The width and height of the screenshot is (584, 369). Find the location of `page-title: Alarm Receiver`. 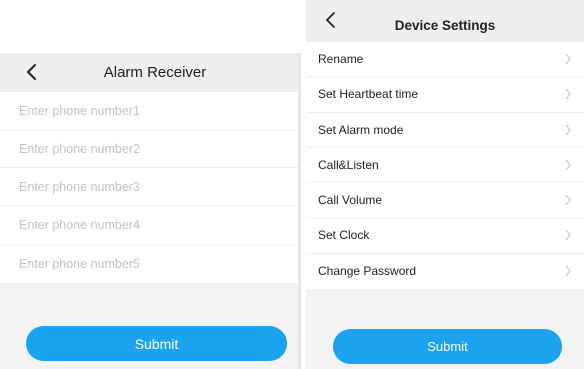

page-title: Alarm Receiver is located at coordinates (155, 72).